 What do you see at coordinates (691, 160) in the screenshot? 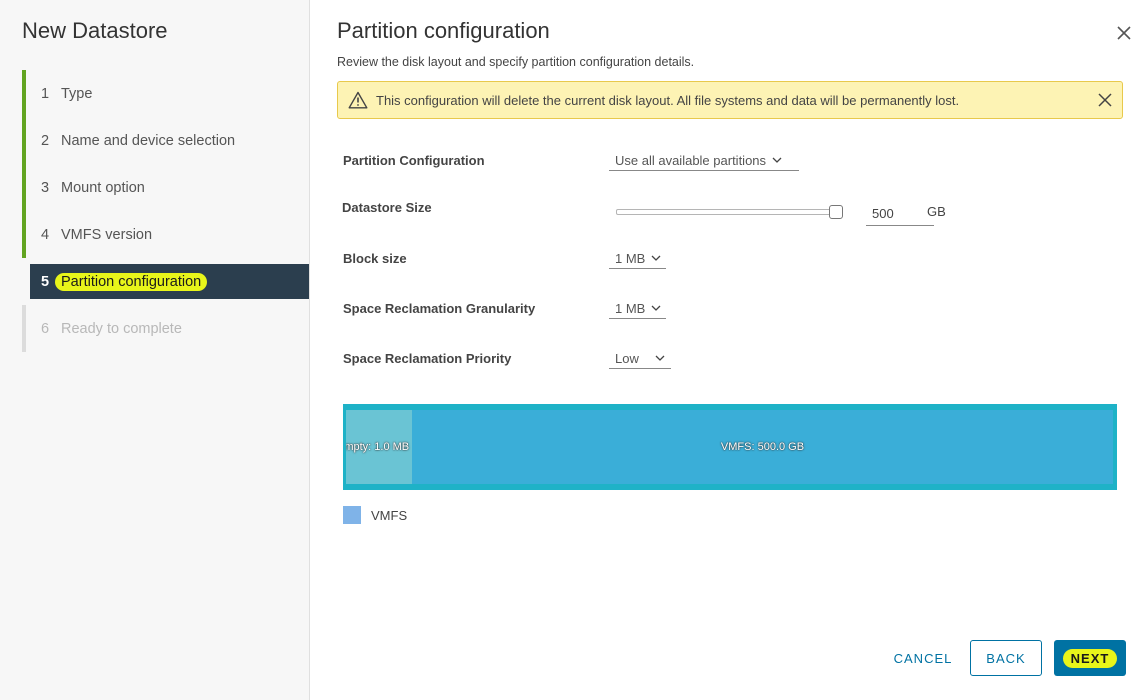
I see `partition-config-value: Use all available partitions` at bounding box center [691, 160].